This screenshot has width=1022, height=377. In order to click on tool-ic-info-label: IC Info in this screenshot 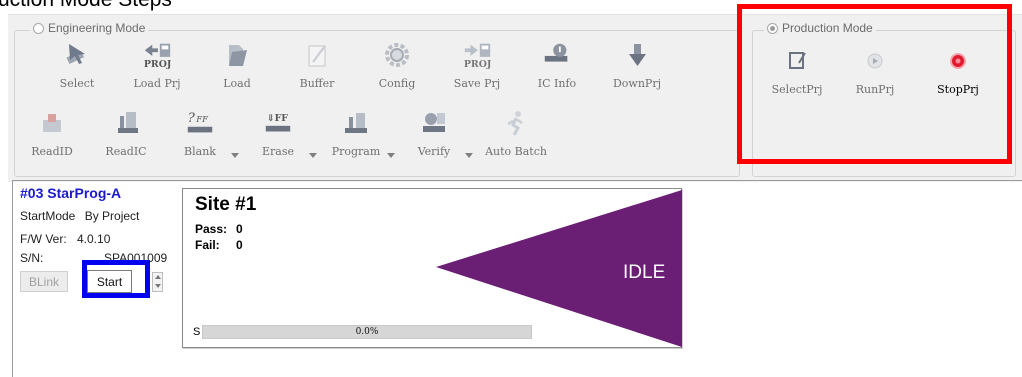, I will do `click(557, 83)`.